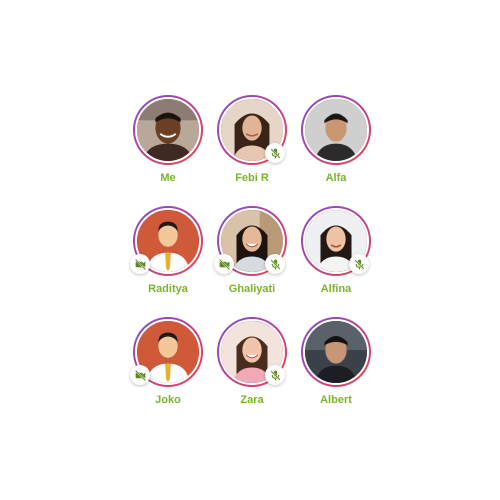  I want to click on participant-name: Me, so click(168, 178).